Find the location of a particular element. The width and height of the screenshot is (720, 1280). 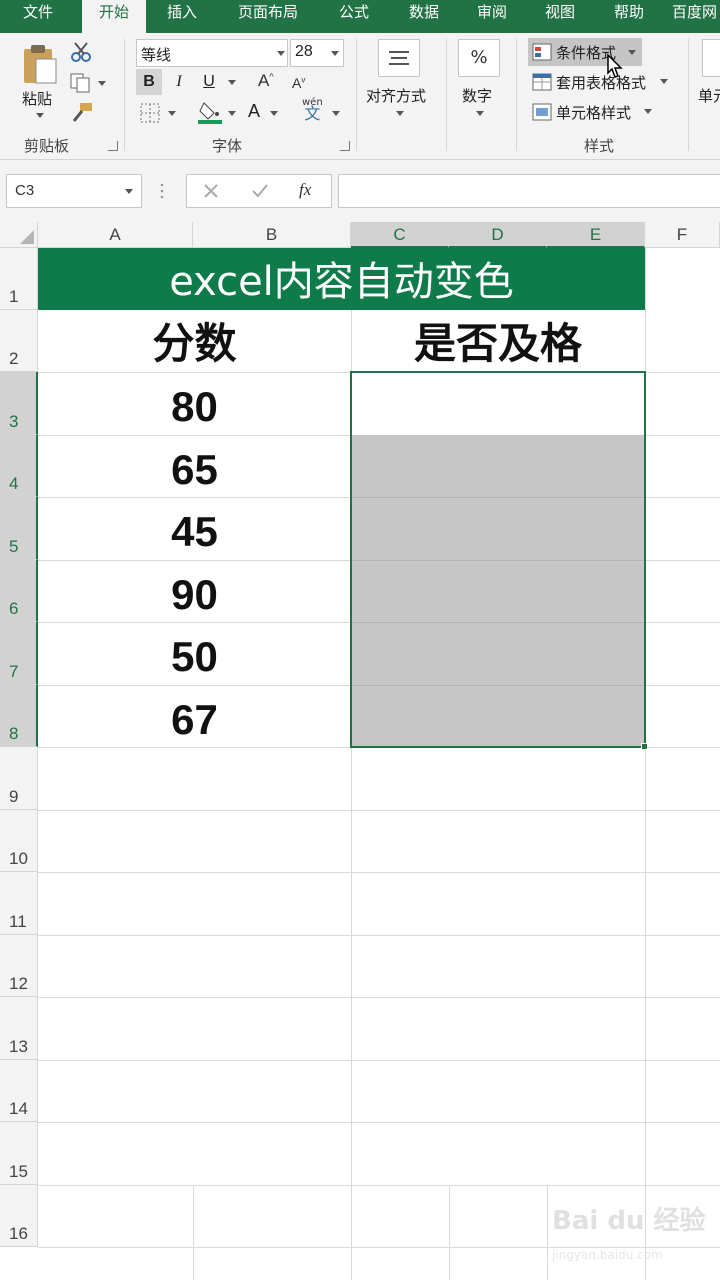

row-header-15: 15 is located at coordinates (19, 1153).